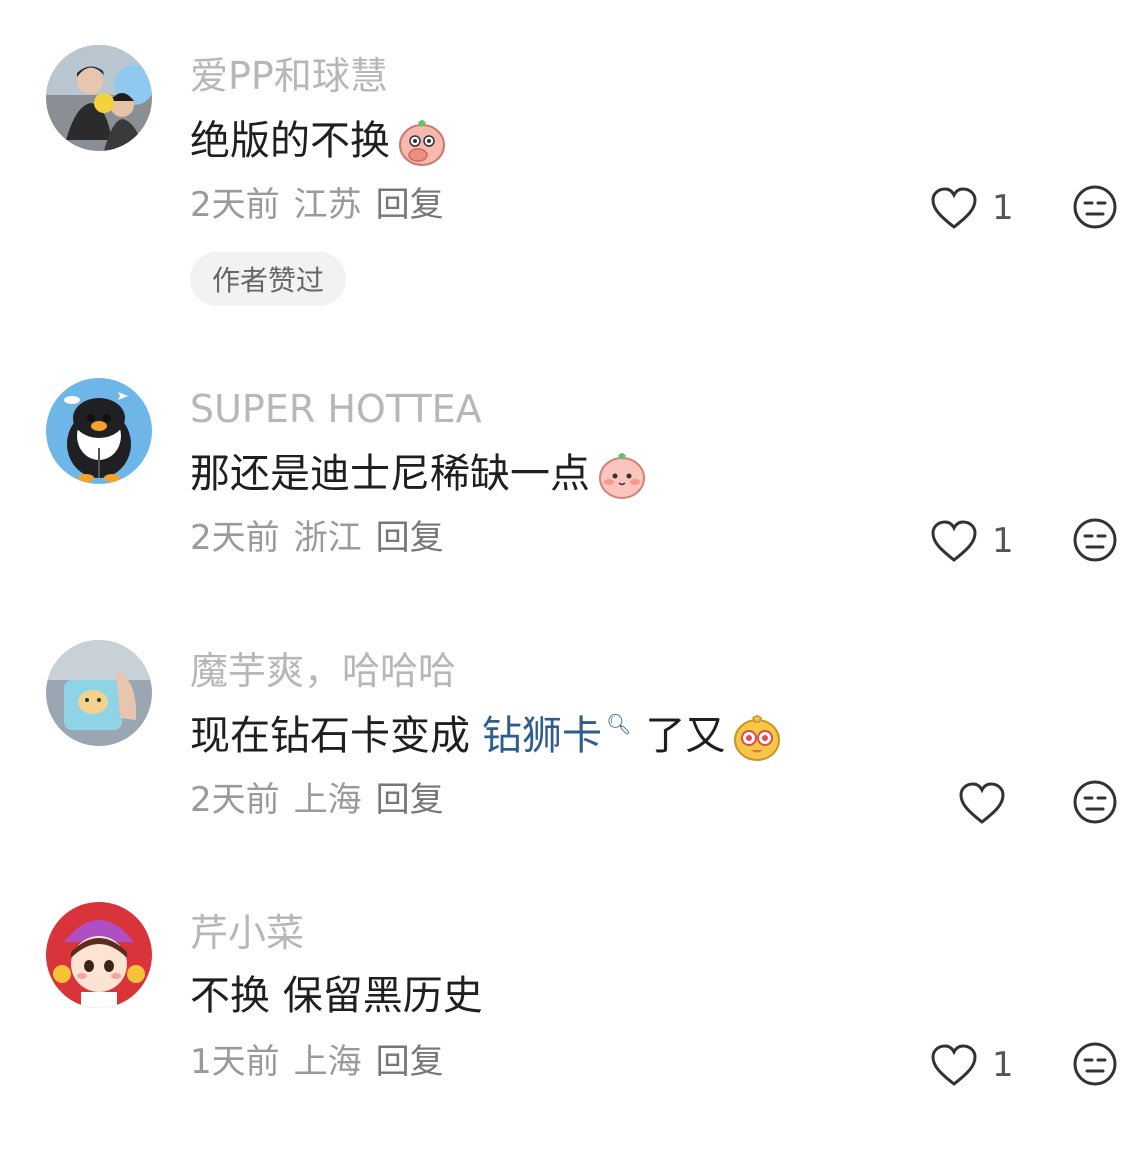 The height and width of the screenshot is (1159, 1143). Describe the element at coordinates (390, 474) in the screenshot. I see `comment-text-content: 那还是迪士尼稀缺一点` at that location.